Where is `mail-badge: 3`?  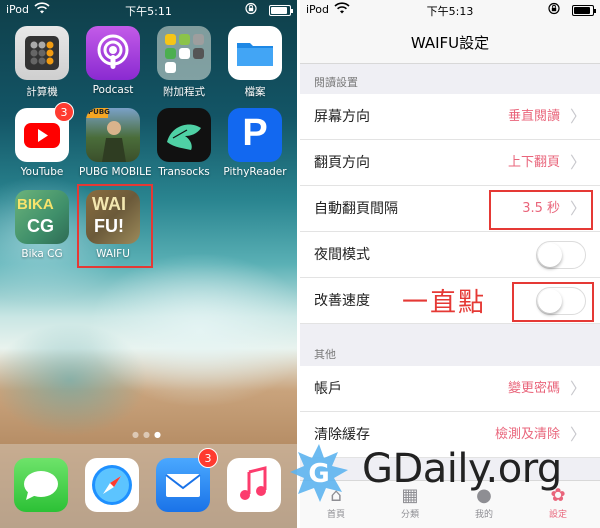
mail-badge: 3 is located at coordinates (208, 458).